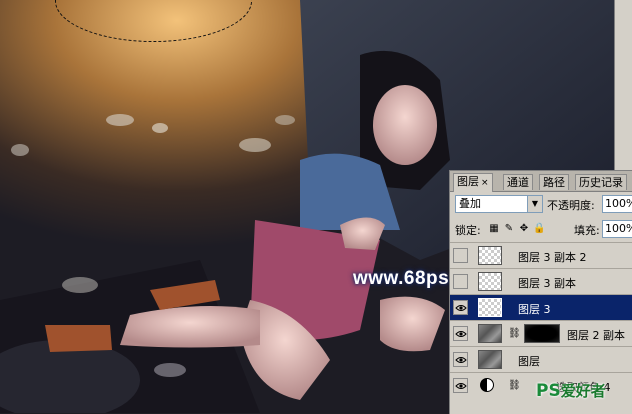 Image resolution: width=632 pixels, height=414 pixels. Describe the element at coordinates (552, 257) in the screenshot. I see `layer-name: 图层 3 副本 2` at that location.